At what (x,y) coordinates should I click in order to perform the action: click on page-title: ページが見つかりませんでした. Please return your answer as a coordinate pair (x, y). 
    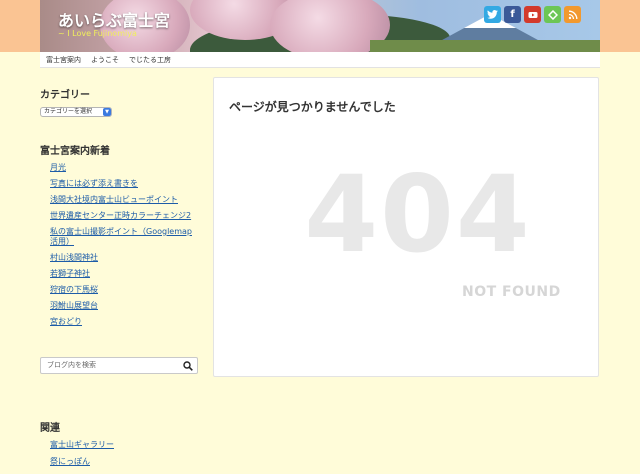
    Looking at the image, I should click on (312, 107).